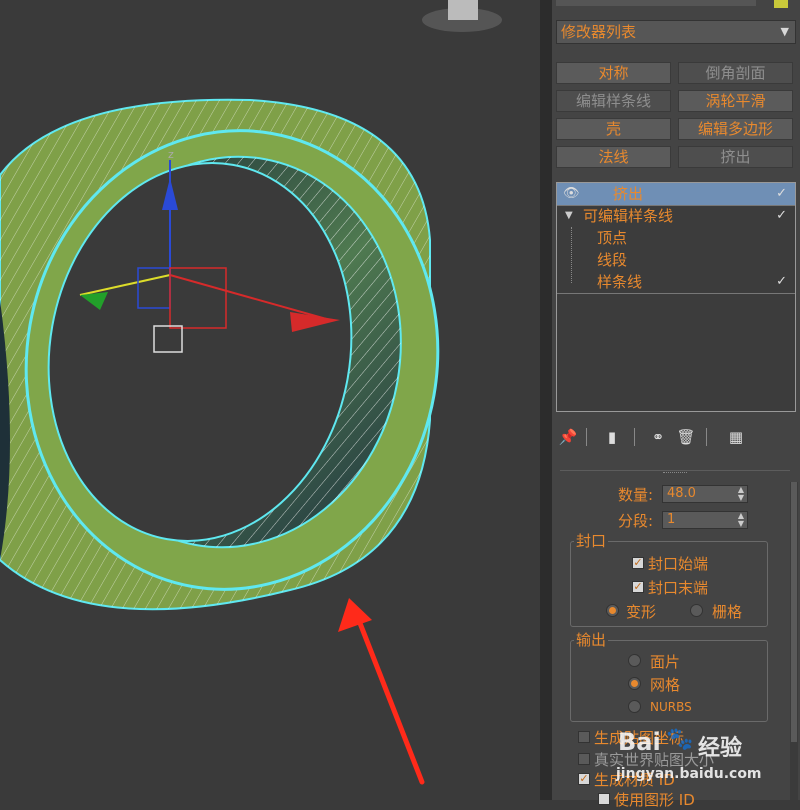  Describe the element at coordinates (604, 799) in the screenshot. I see `use-shape-ids-checkbox` at that location.